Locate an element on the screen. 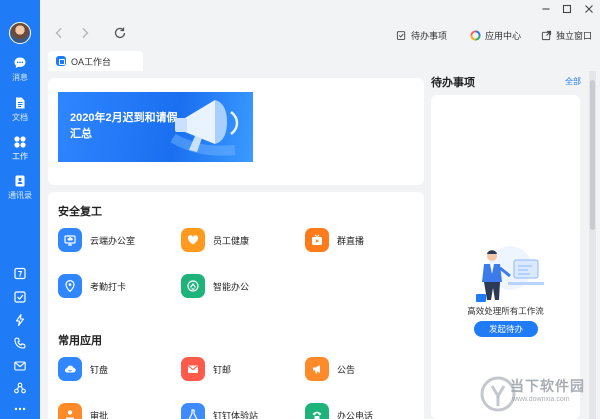 This screenshot has width=600, height=419. minimize-icon is located at coordinates (546, 9).